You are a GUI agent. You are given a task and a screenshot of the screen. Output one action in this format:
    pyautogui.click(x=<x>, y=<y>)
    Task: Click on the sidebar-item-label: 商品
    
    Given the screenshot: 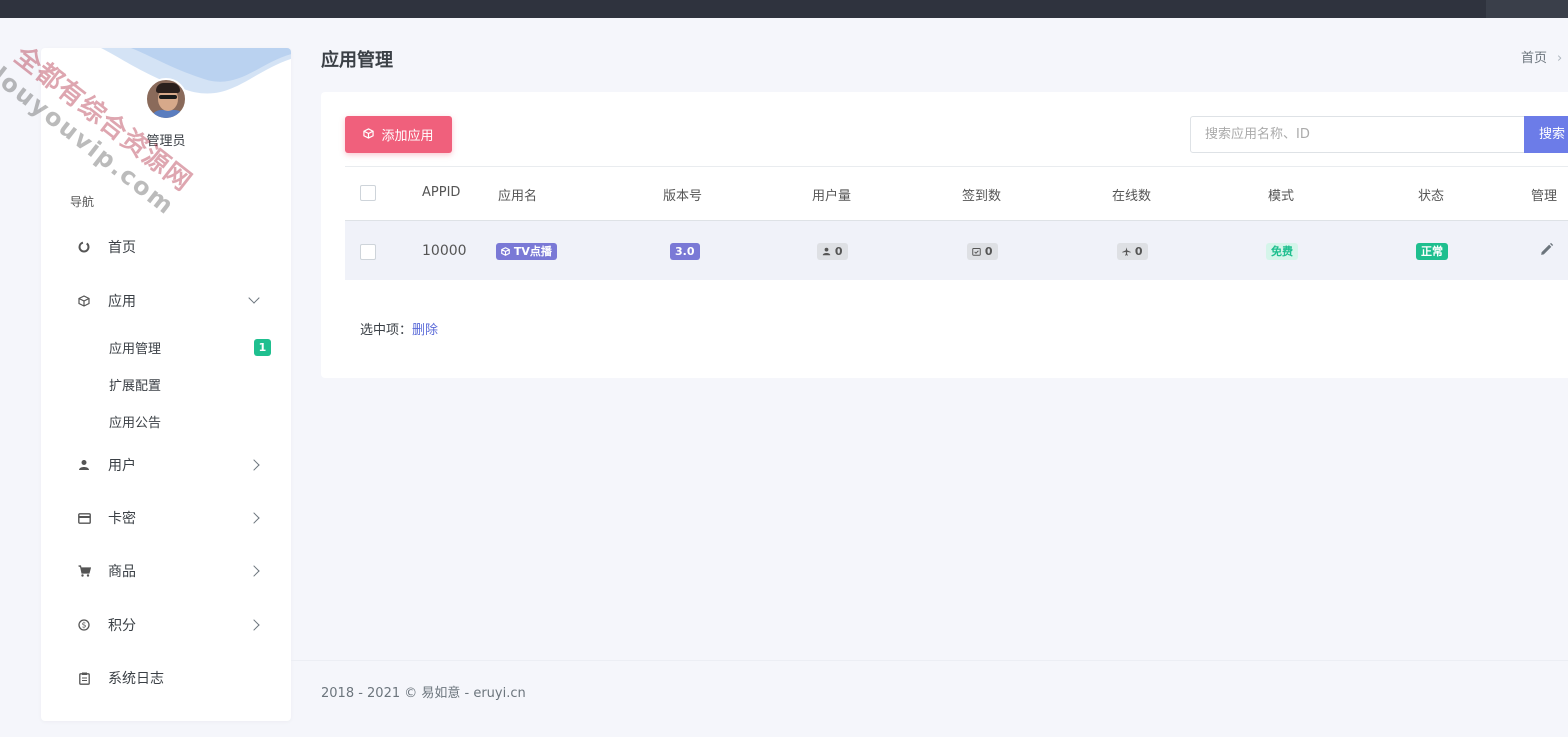 What is the action you would take?
    pyautogui.click(x=122, y=572)
    